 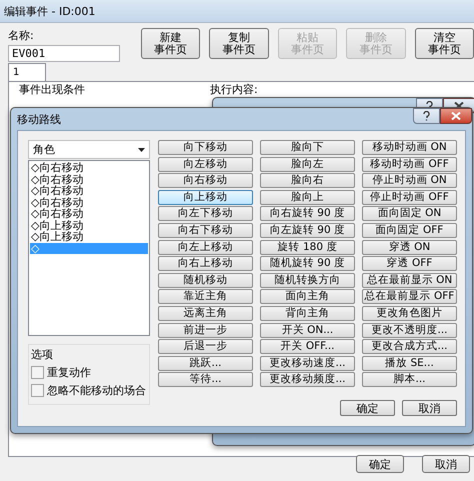 I want to click on window-title: 编辑事件 - ID:001, so click(x=50, y=11).